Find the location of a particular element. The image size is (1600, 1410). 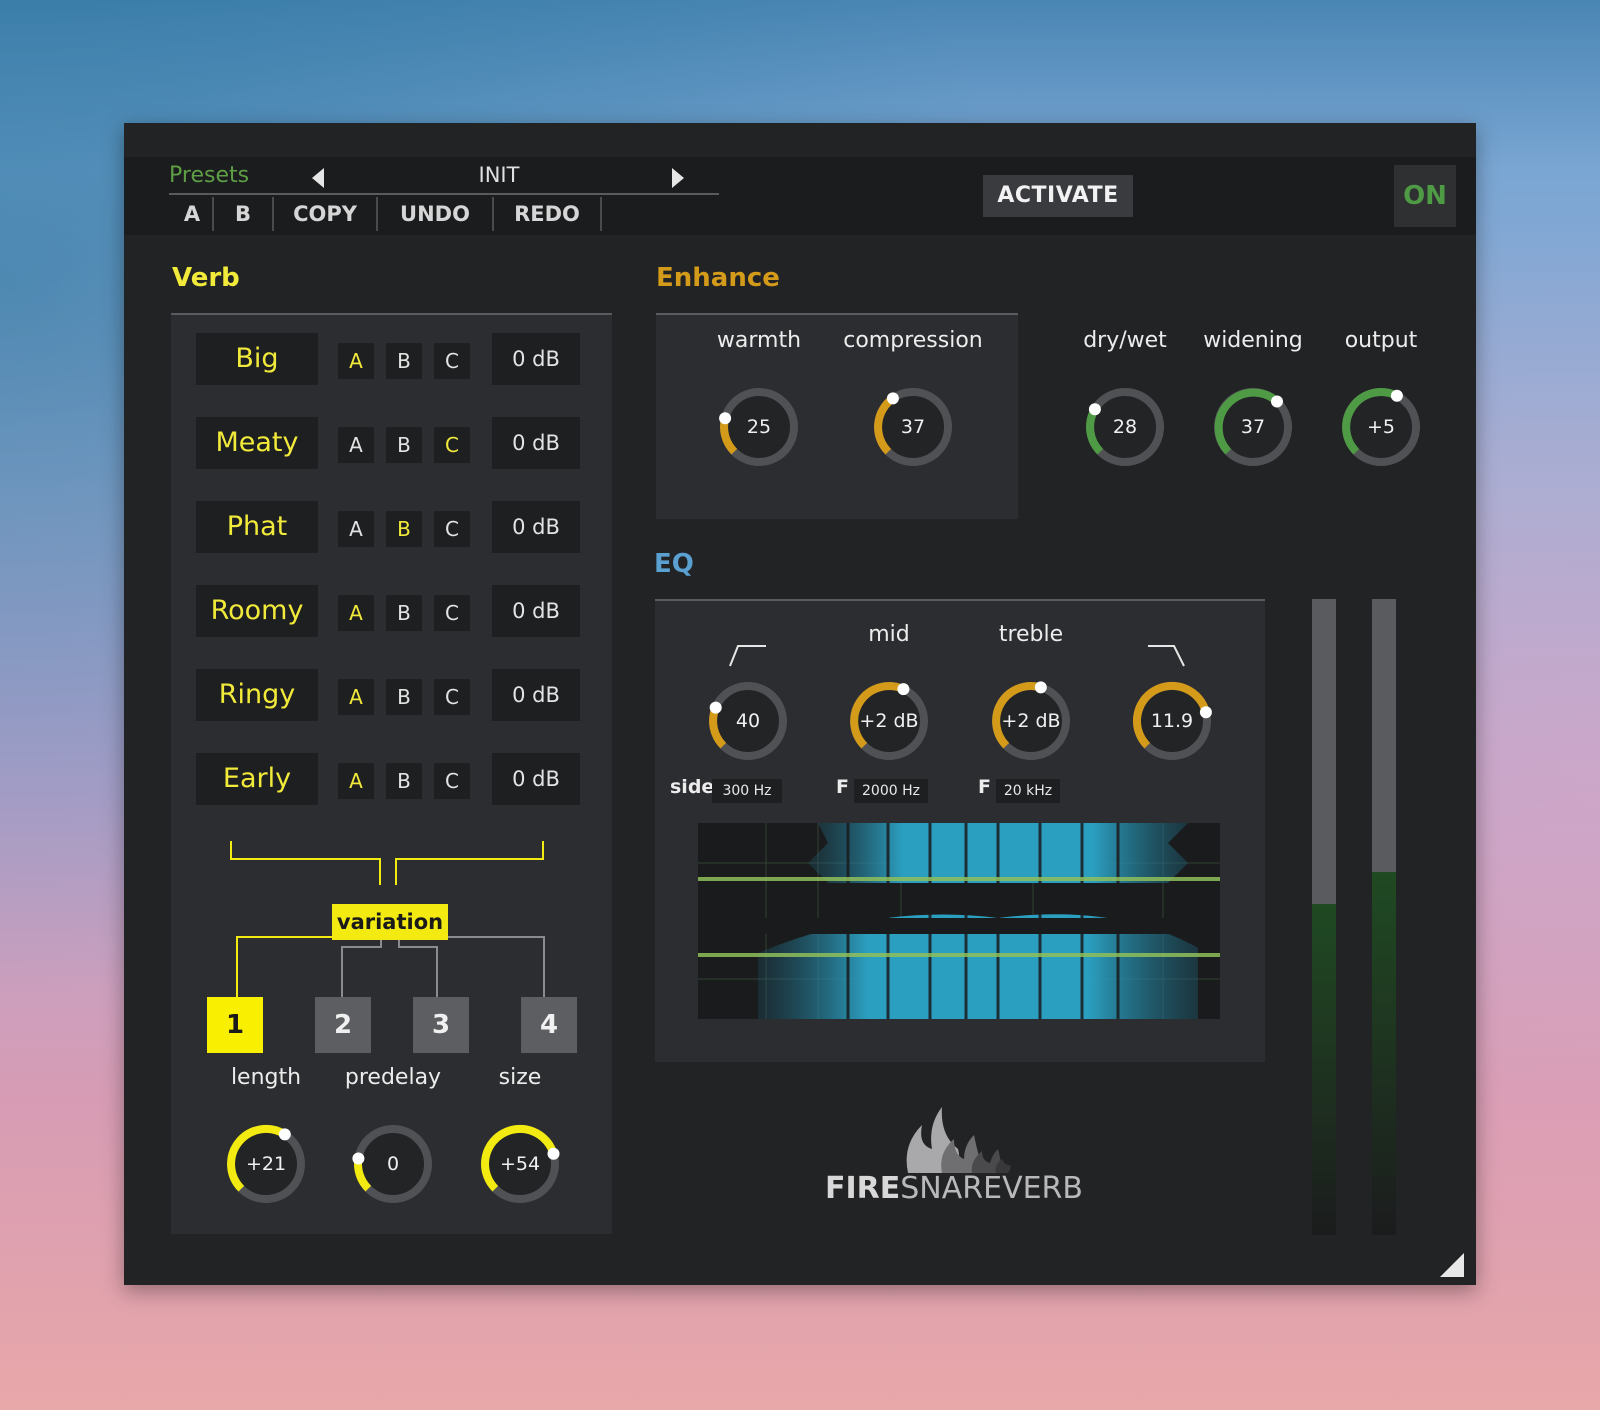

enhance-compression-value: 37 is located at coordinates (913, 427).